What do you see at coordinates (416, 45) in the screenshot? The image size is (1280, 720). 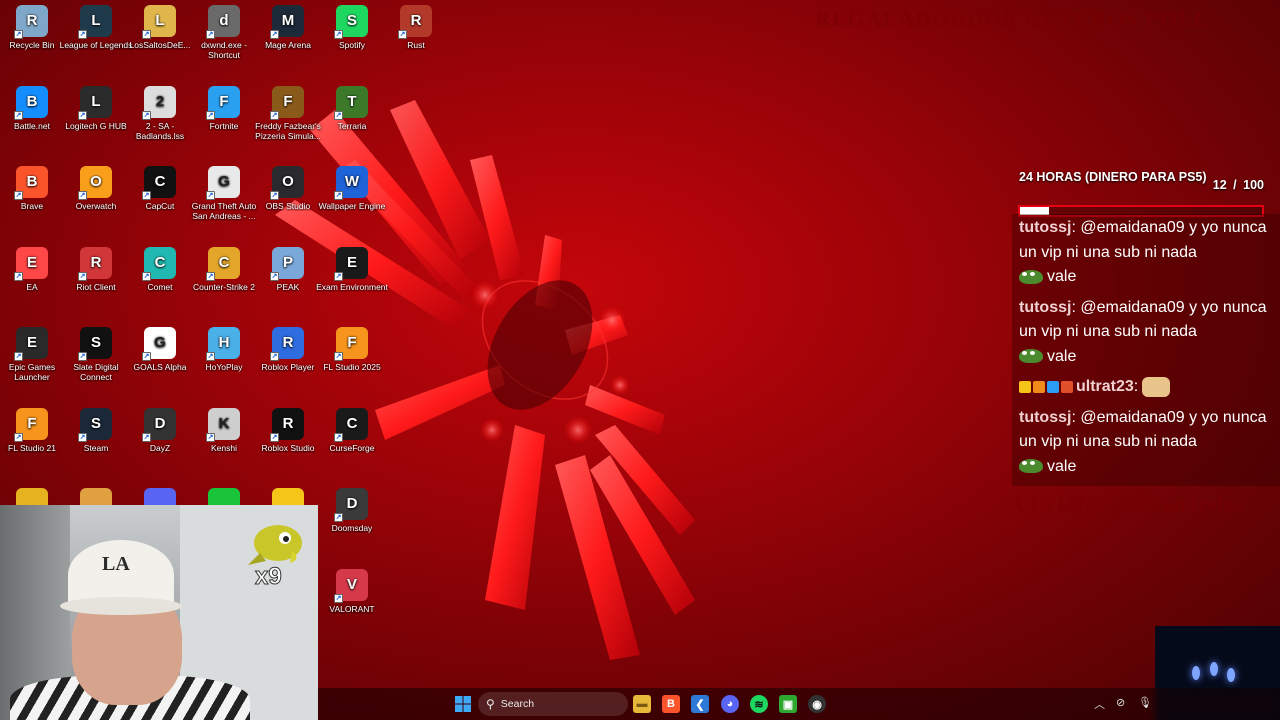 I see `desktop-shortcut-label: Rust` at bounding box center [416, 45].